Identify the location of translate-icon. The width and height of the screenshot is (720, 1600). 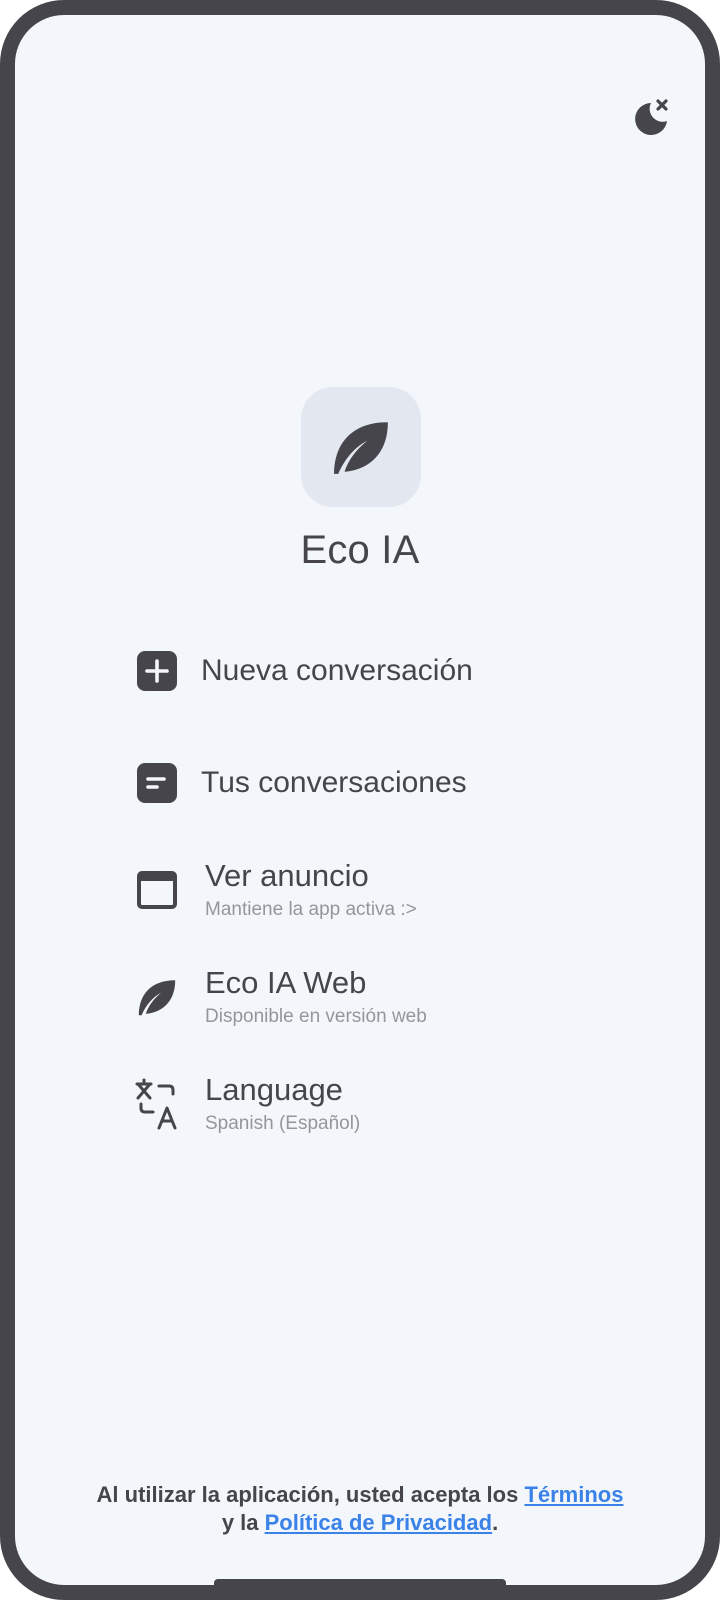
(157, 1104).